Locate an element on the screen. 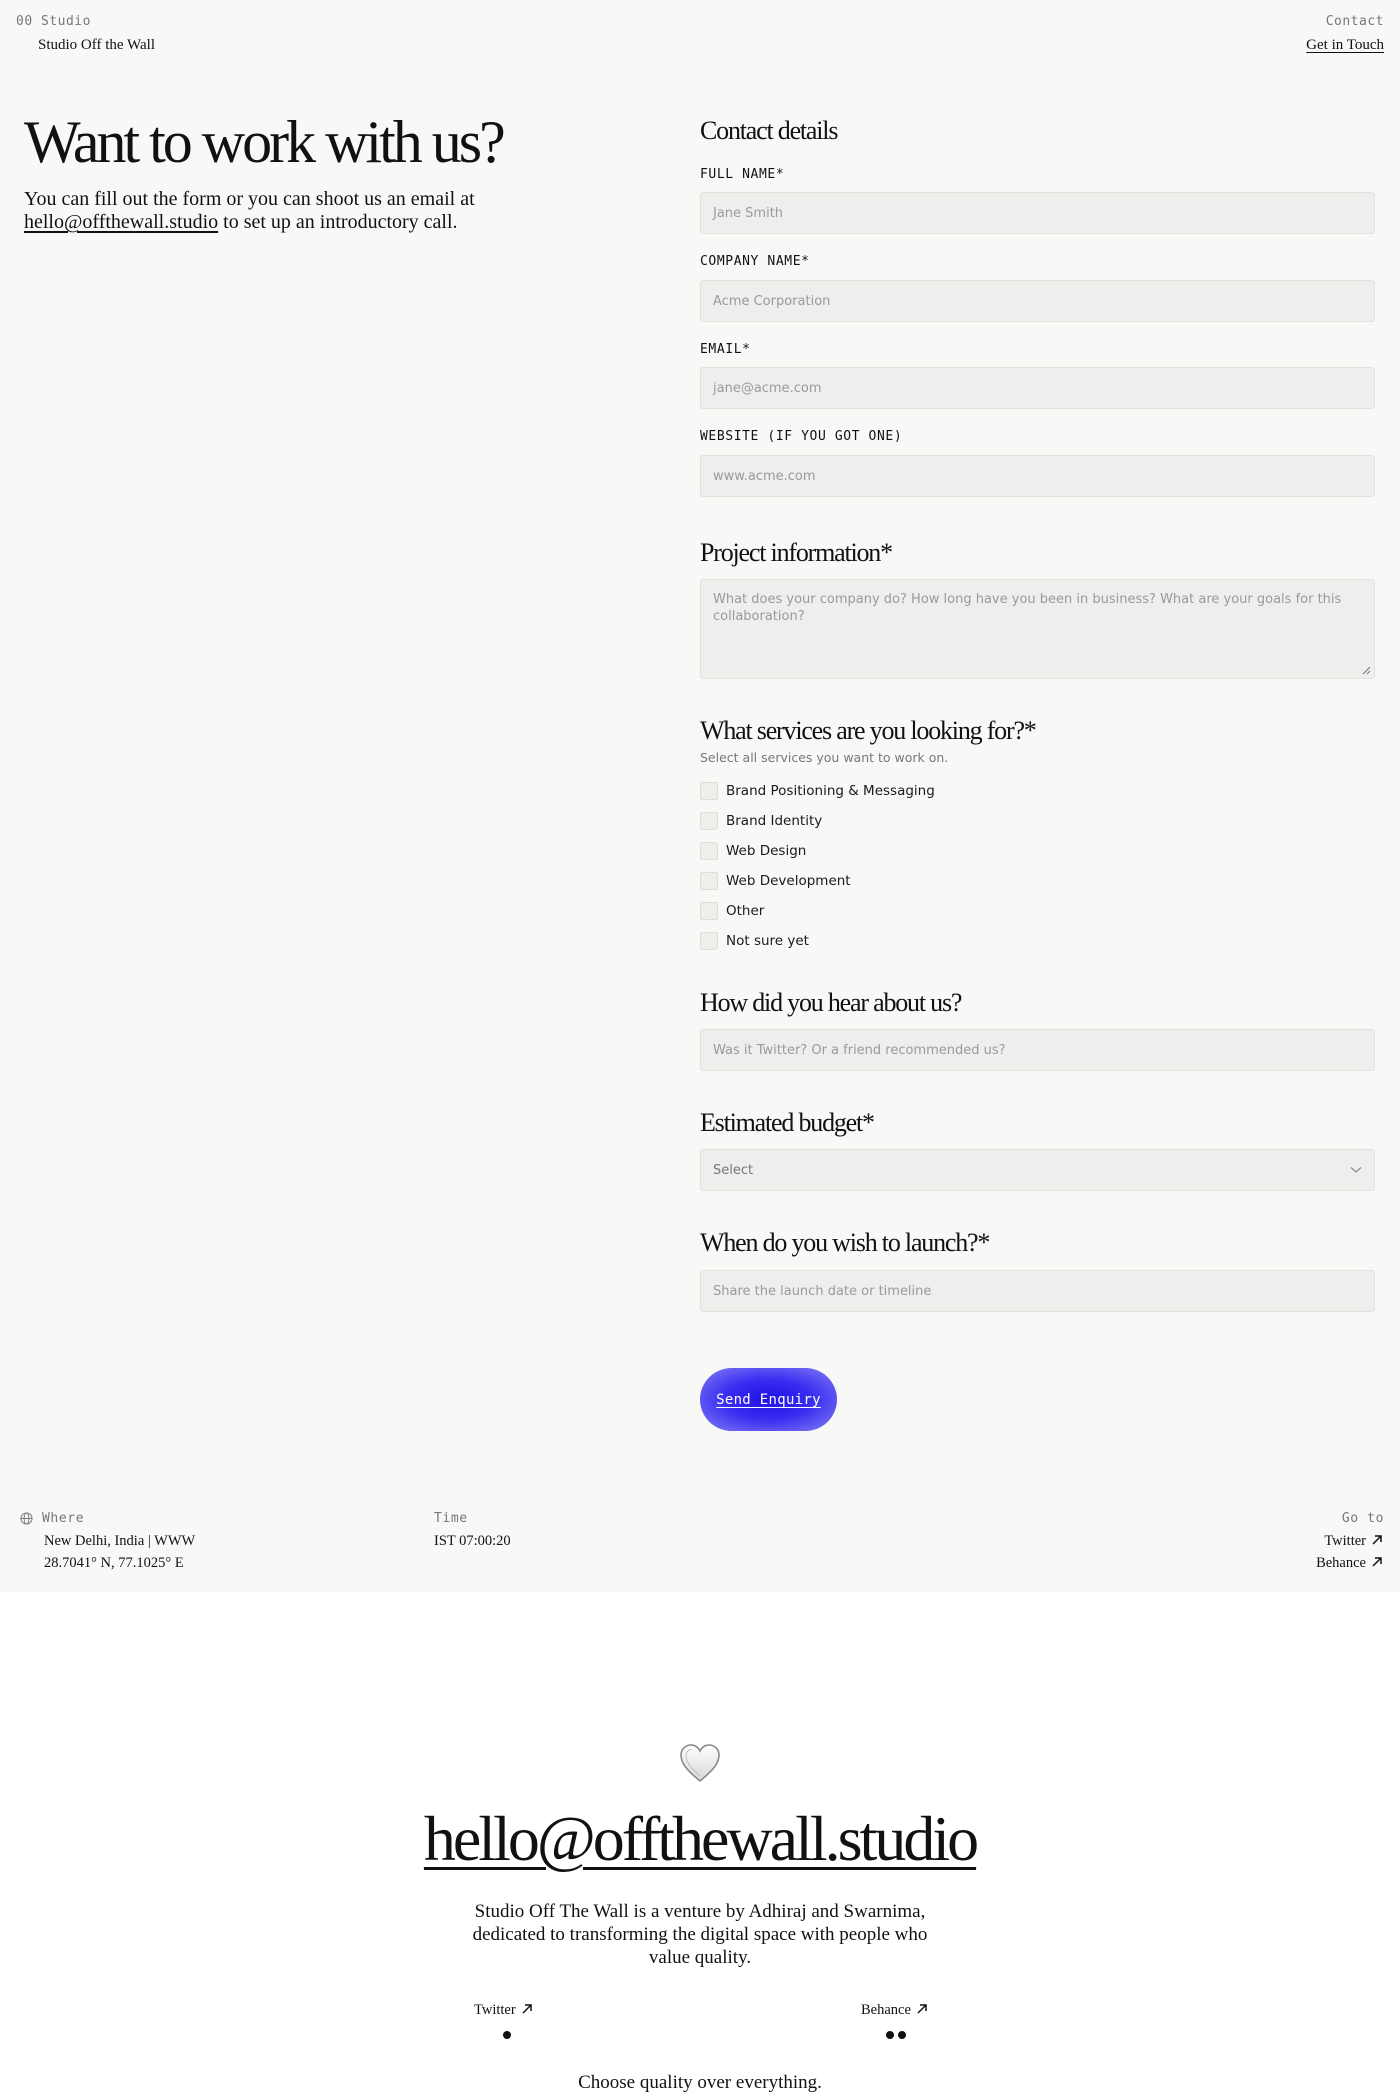 The image size is (1400, 2100). service-option: Other is located at coordinates (732, 911).